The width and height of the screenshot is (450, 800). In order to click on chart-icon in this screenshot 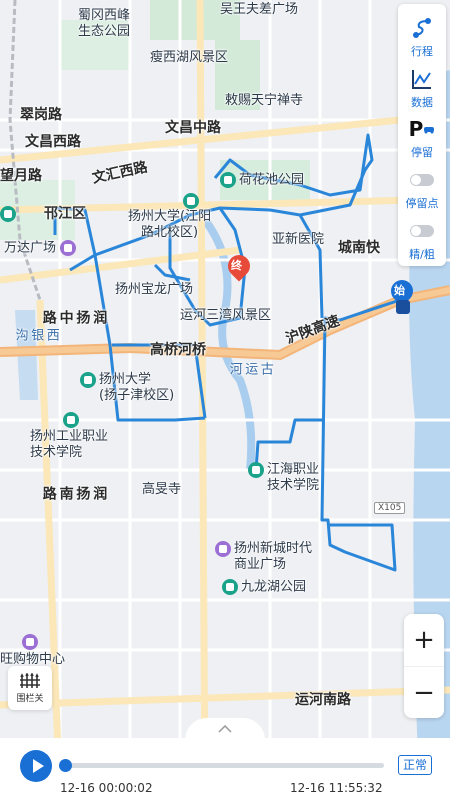, I will do `click(422, 79)`.